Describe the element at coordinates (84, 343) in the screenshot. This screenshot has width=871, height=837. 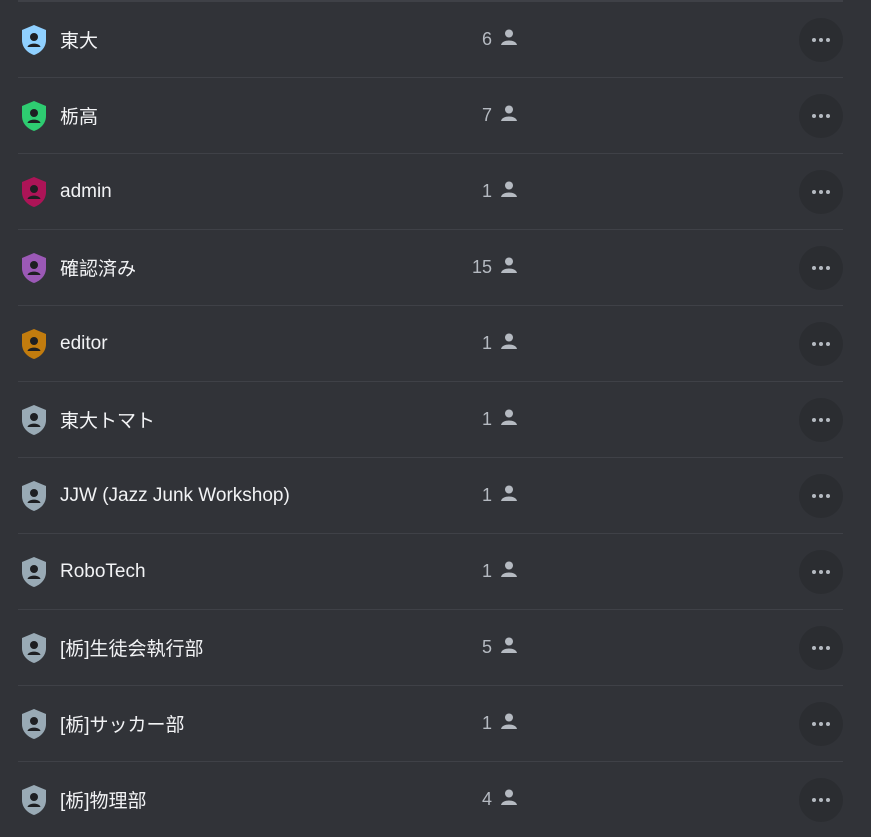
I see `role-name: editor` at that location.